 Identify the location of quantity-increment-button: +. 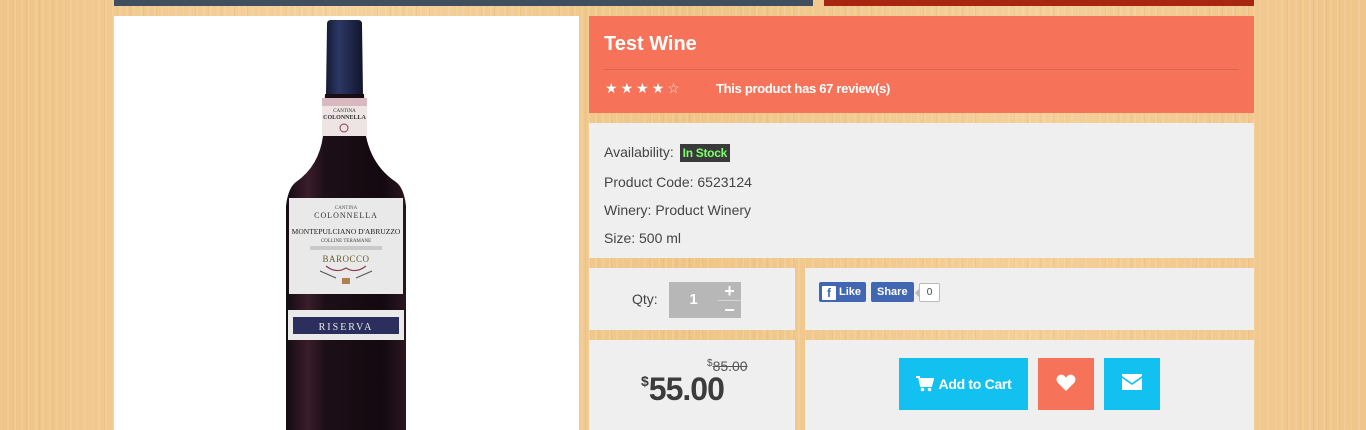
(729, 291).